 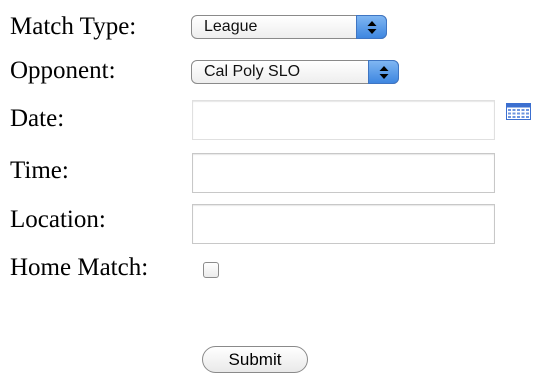 I want to click on location-label: Location:, so click(x=58, y=219).